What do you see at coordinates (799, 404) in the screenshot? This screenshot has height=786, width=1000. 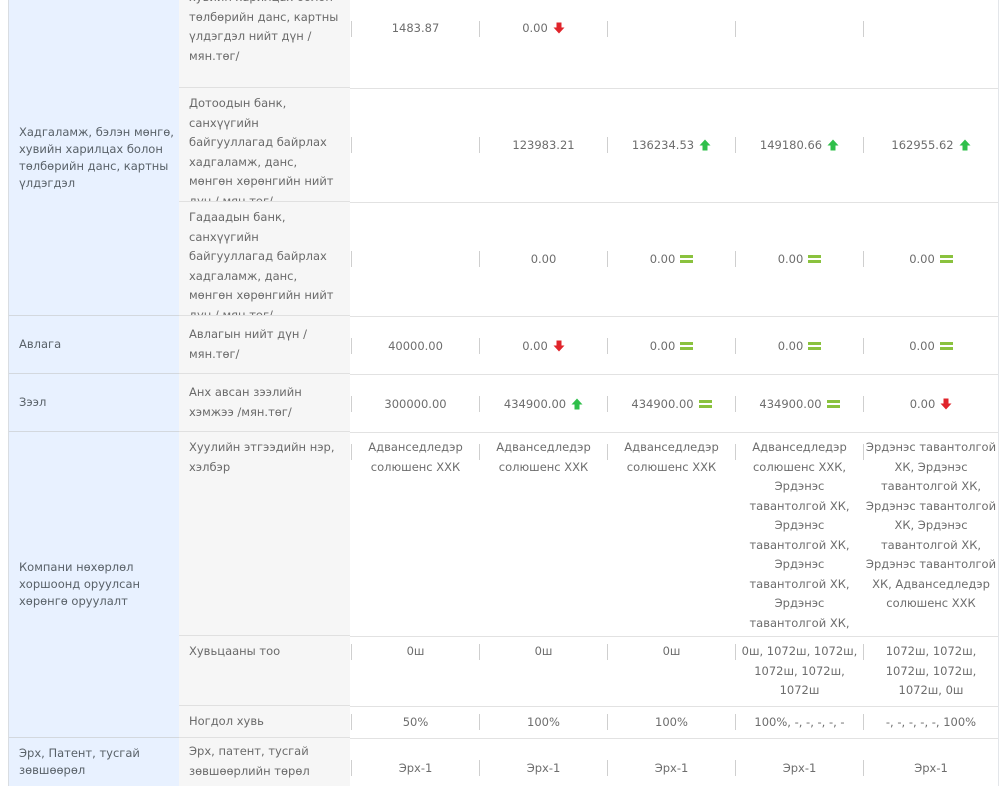 I see `cell-r4-c4: 434900.00` at bounding box center [799, 404].